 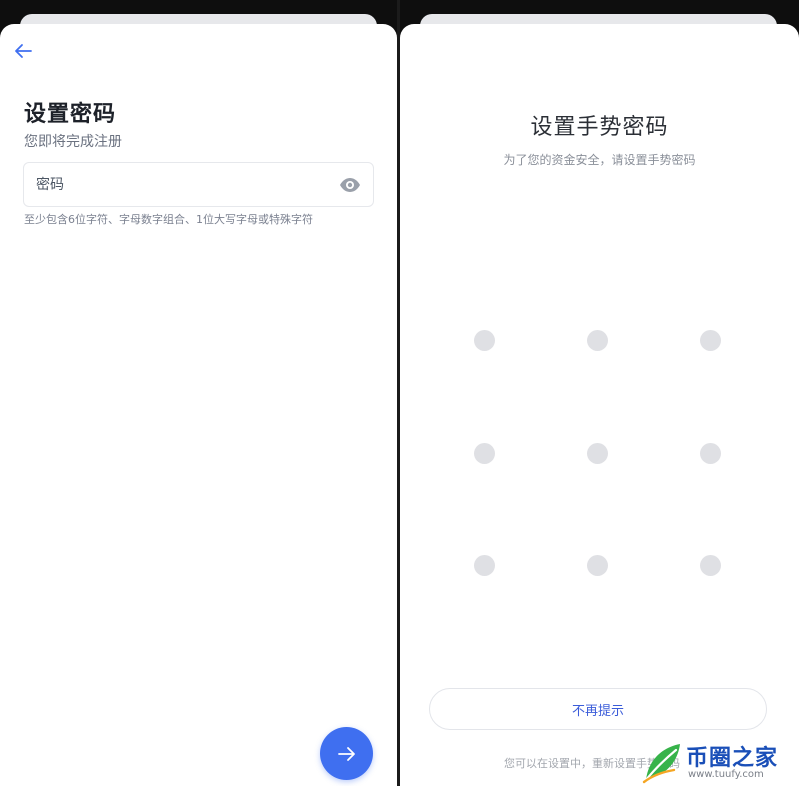 What do you see at coordinates (732, 758) in the screenshot?
I see `watermark-brand: 币圈之家` at bounding box center [732, 758].